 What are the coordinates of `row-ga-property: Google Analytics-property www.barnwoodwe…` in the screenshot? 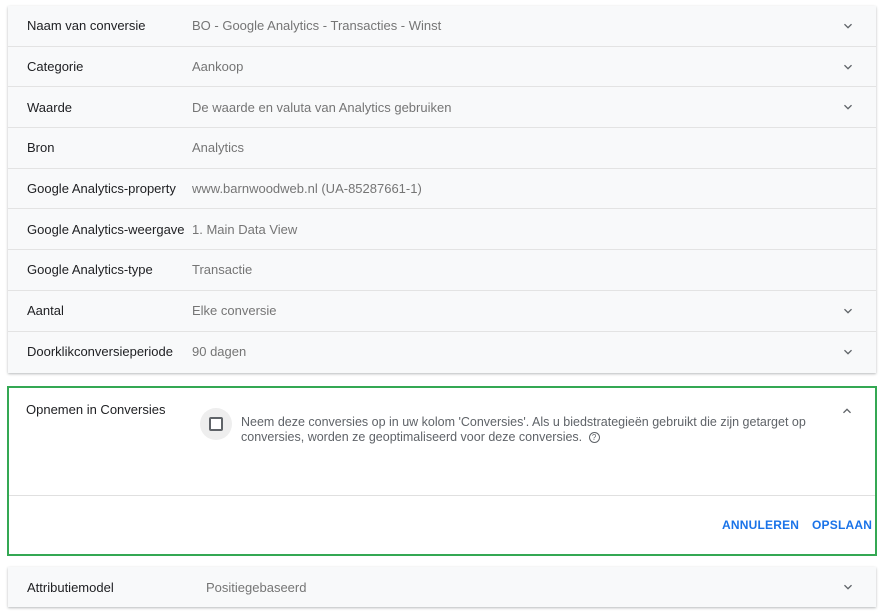 It's located at (442, 189).